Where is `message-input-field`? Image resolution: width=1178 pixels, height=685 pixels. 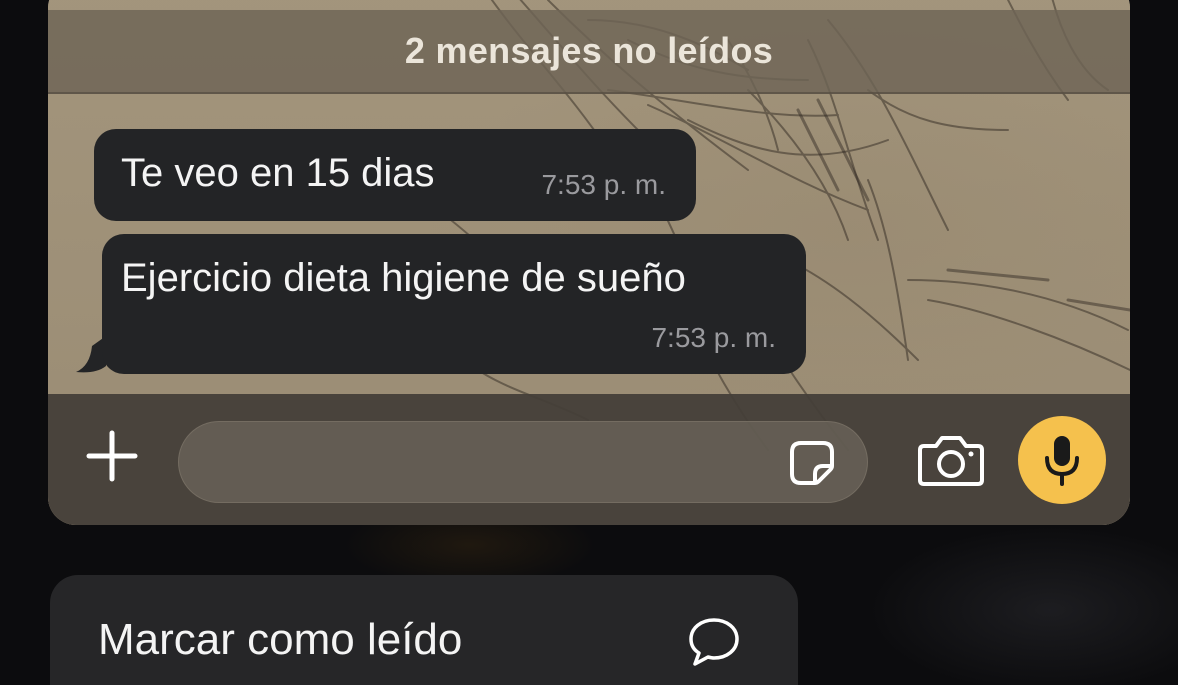 message-input-field is located at coordinates (523, 462).